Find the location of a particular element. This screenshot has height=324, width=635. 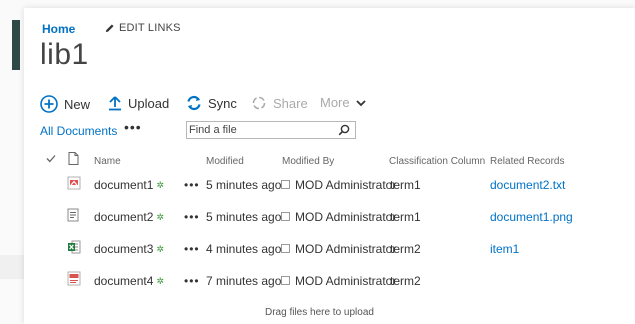

search-box is located at coordinates (271, 130).